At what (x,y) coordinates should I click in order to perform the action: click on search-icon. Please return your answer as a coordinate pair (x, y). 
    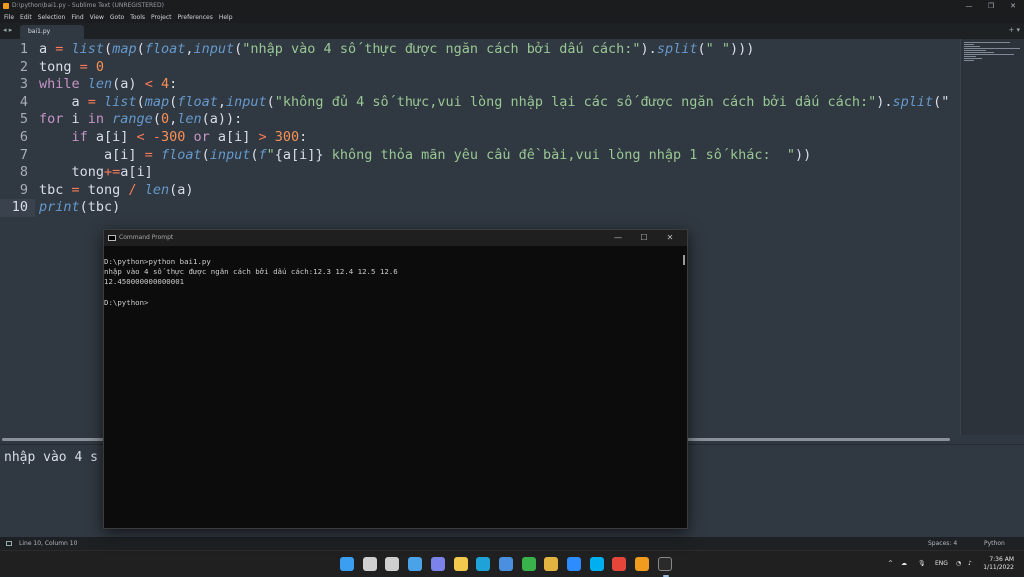
    Looking at the image, I should click on (369, 564).